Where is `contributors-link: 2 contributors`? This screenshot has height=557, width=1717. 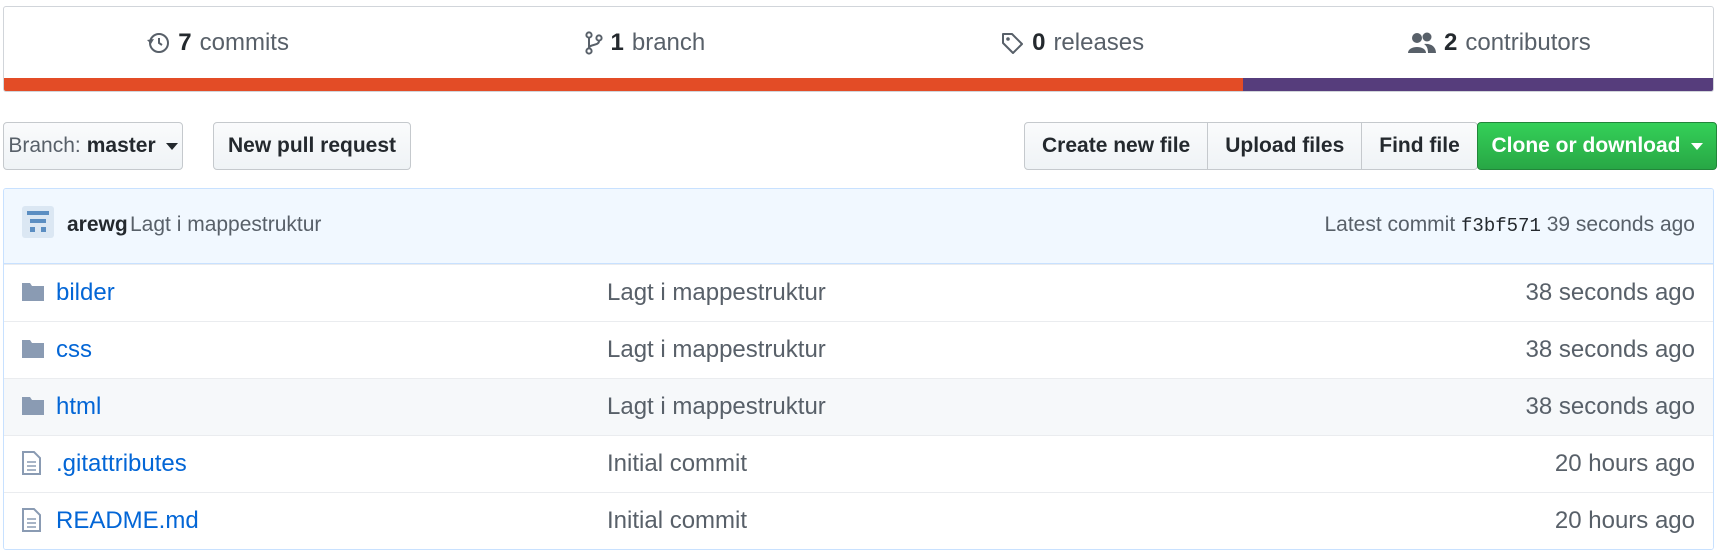 contributors-link: 2 contributors is located at coordinates (1499, 43).